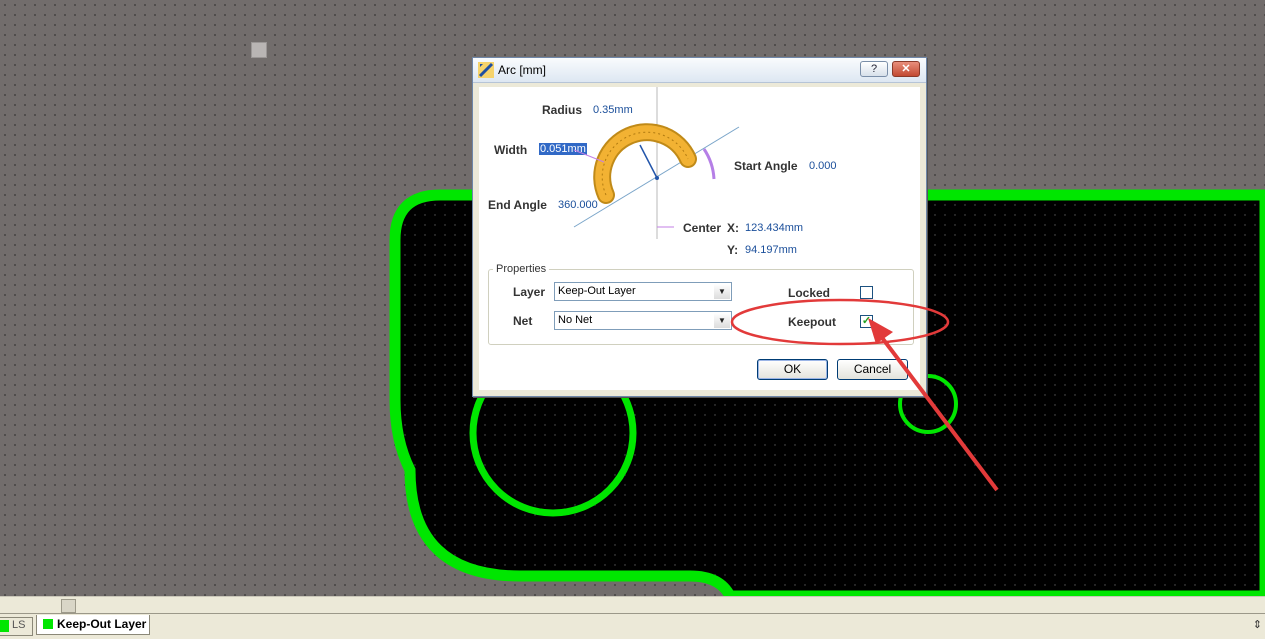 The width and height of the screenshot is (1265, 639). Describe the element at coordinates (812, 322) in the screenshot. I see `keepout-label: Keepout` at that location.